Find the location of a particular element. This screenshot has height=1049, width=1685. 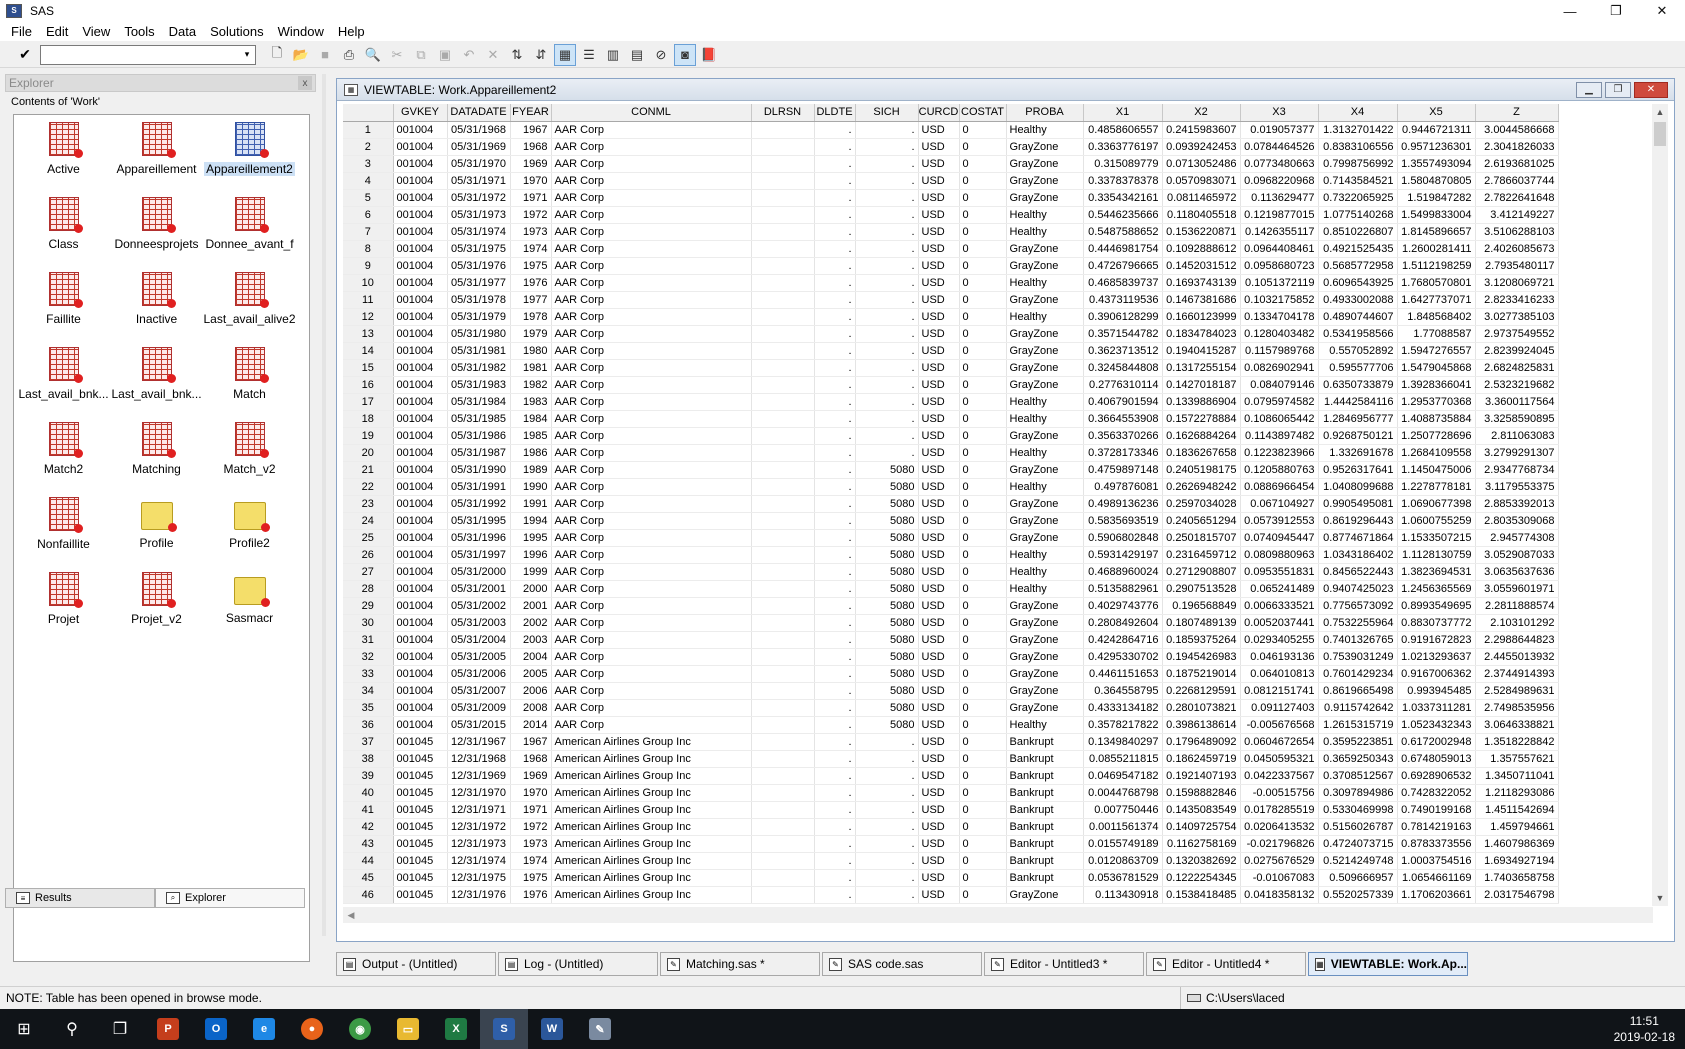

column-header: FYEAR is located at coordinates (531, 113).